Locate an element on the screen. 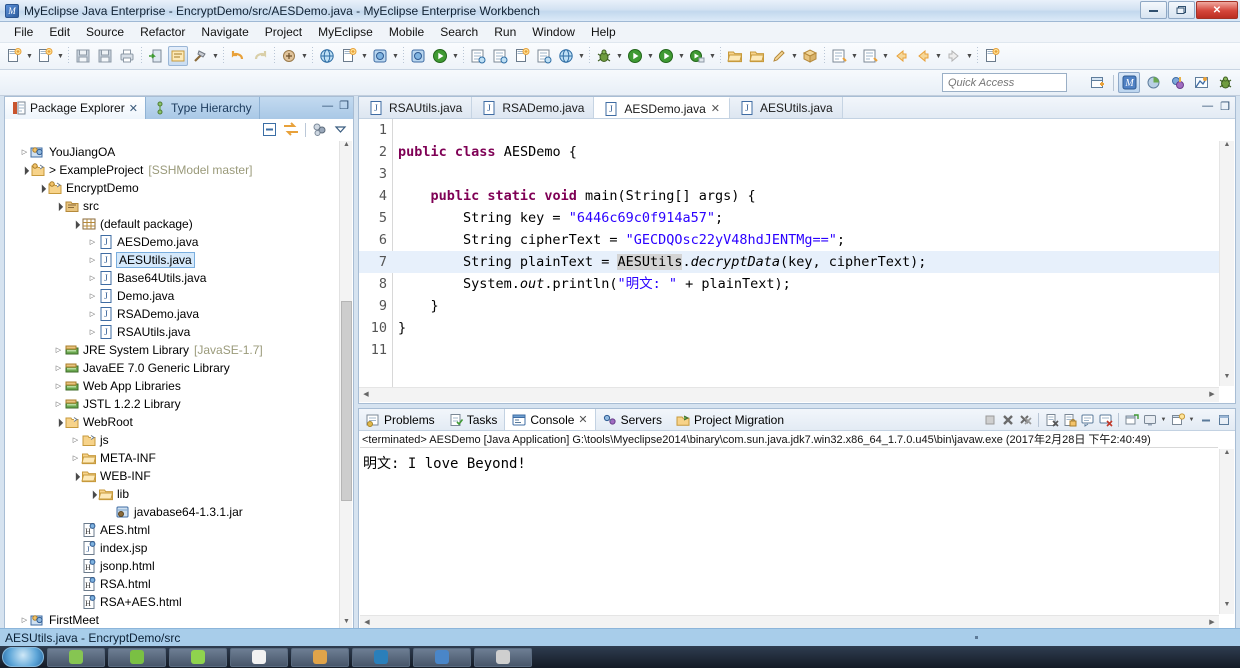 This screenshot has height=668, width=1240. tree-row: H RSA+AES.html is located at coordinates (179, 602).